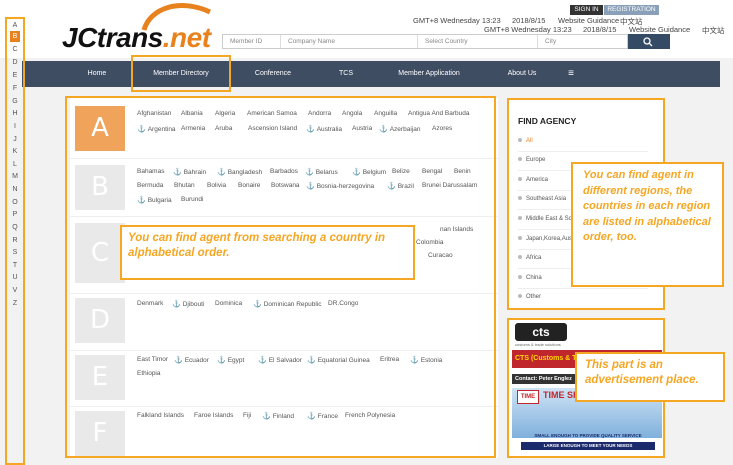  I want to click on server-time: GMT+8 Wednesday 13:23, so click(457, 20).